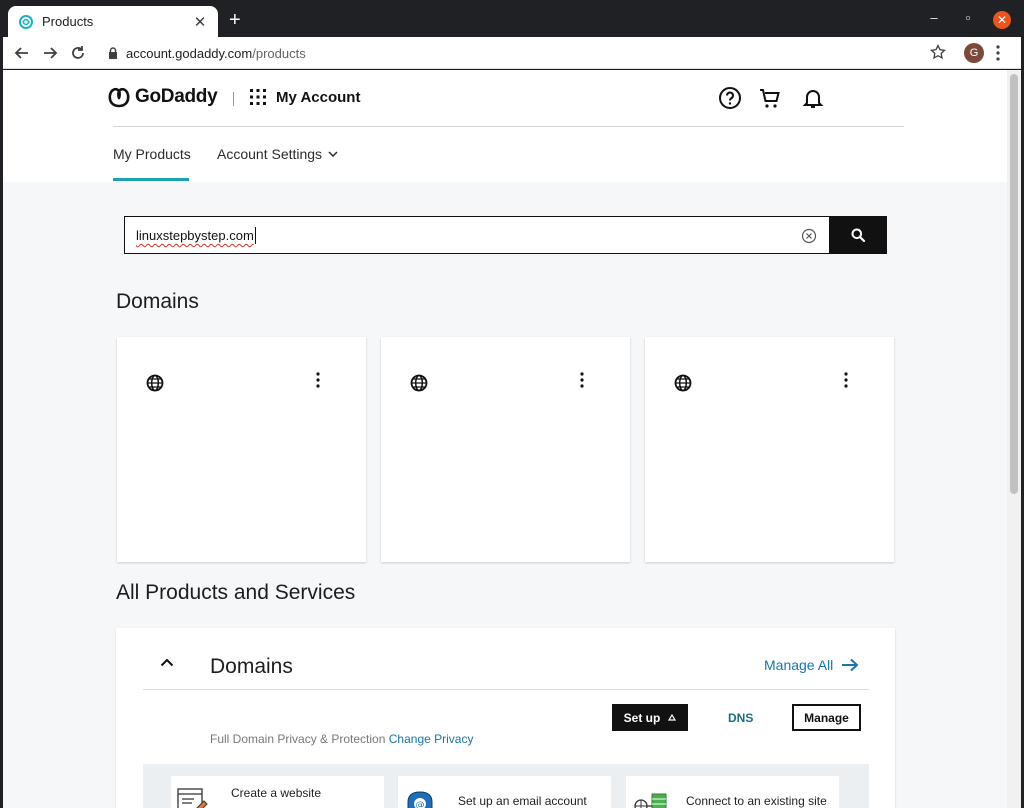 This screenshot has width=1024, height=808. What do you see at coordinates (195, 235) in the screenshot?
I see `search-input-value: linuxstepbystep.com` at bounding box center [195, 235].